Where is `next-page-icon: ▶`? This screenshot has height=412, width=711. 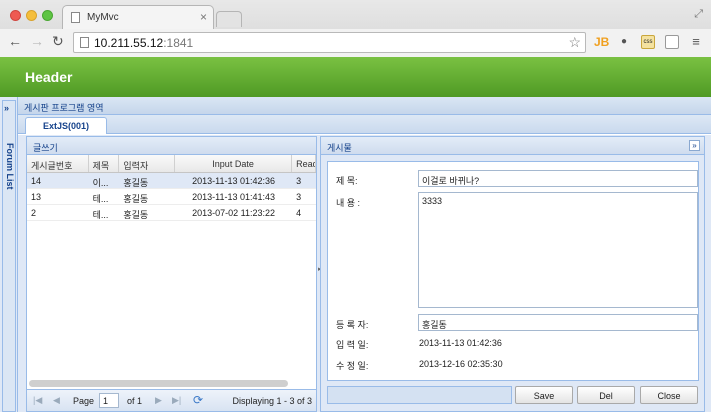 next-page-icon: ▶ is located at coordinates (158, 400).